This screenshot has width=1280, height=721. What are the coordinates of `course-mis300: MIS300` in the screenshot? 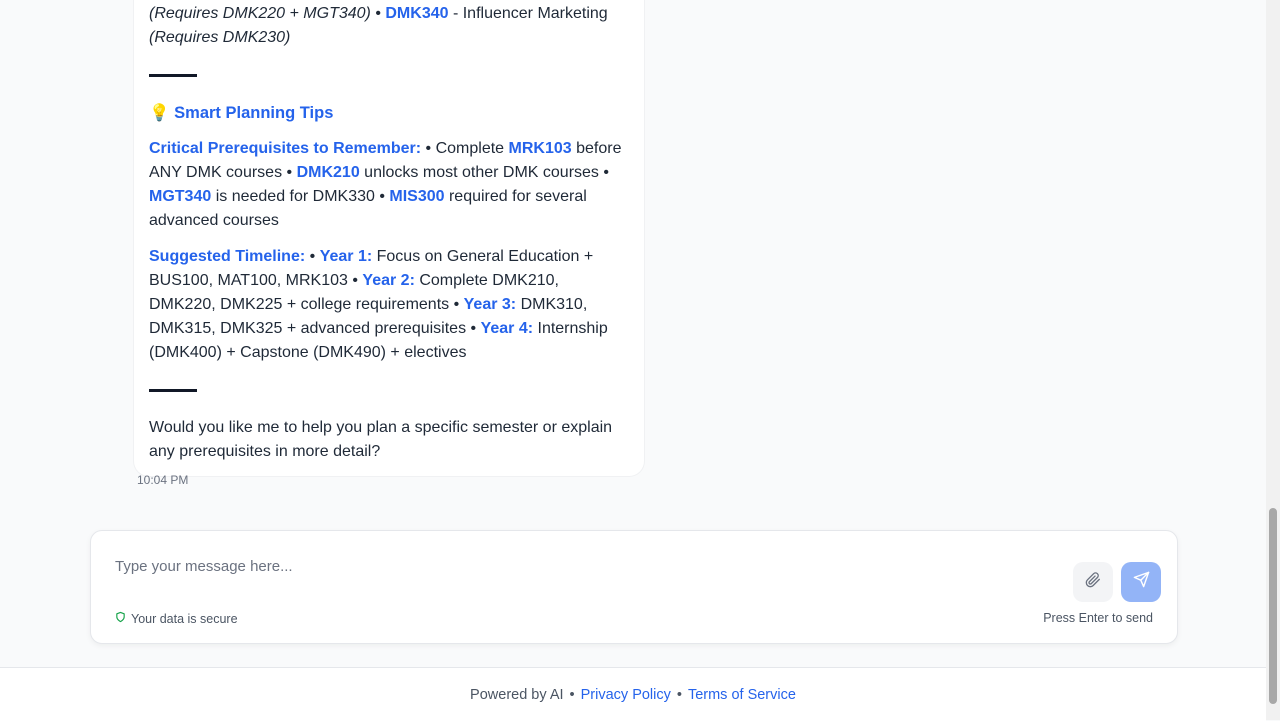 It's located at (417, 196).